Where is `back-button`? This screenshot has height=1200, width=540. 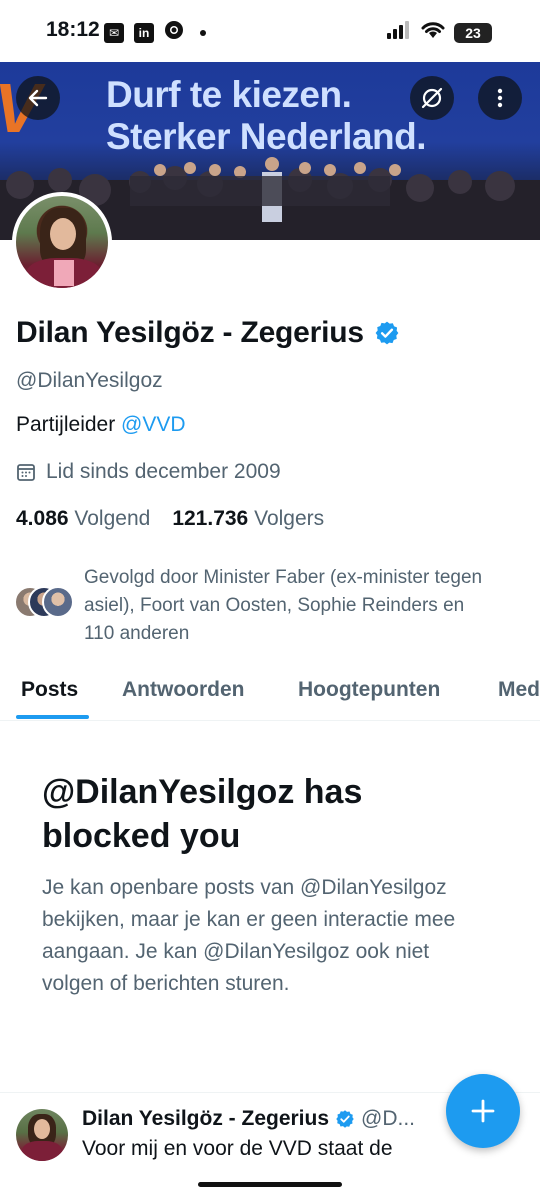
back-button is located at coordinates (38, 98).